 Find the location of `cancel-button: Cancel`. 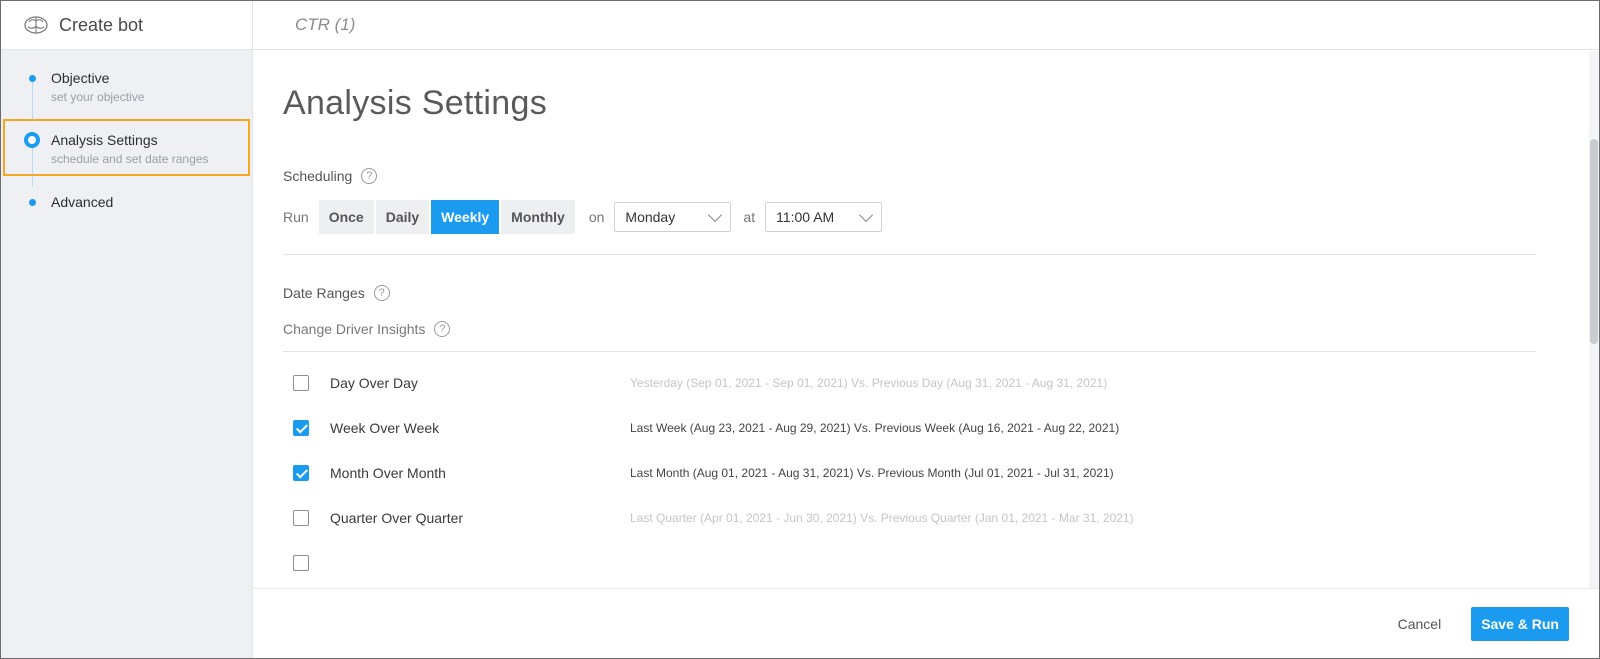

cancel-button: Cancel is located at coordinates (1420, 624).